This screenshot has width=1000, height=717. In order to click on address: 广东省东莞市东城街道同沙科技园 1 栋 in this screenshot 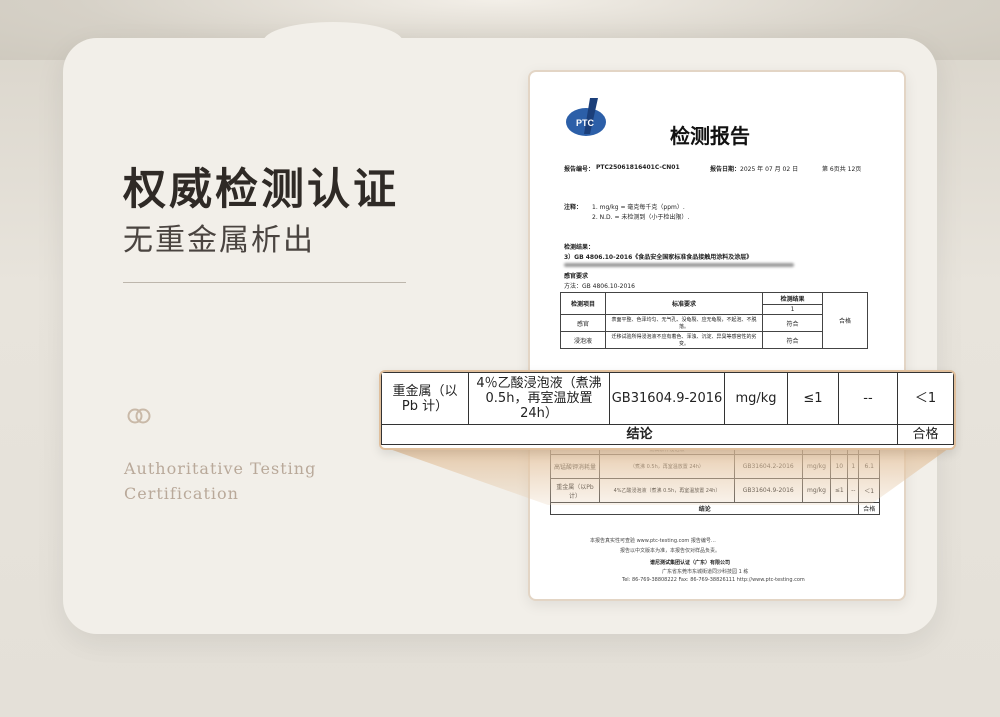, I will do `click(705, 572)`.